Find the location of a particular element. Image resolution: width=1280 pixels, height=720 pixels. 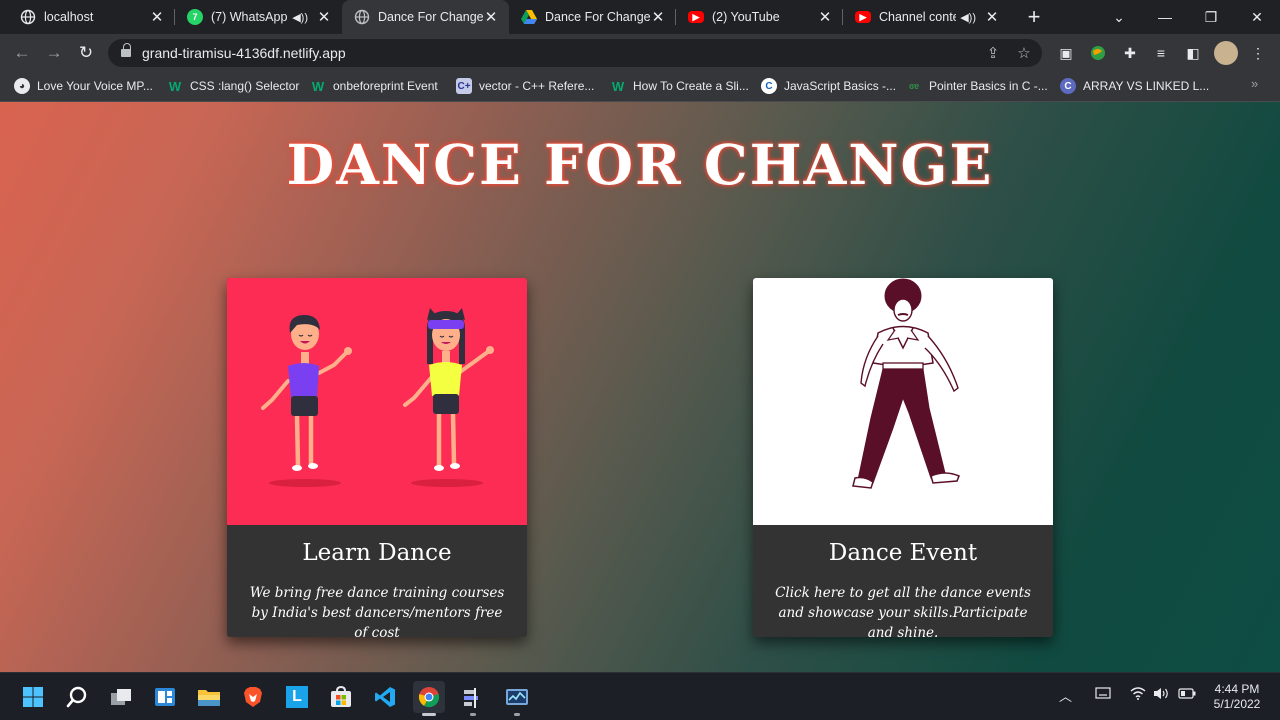

extensions-puzzle-icon: ✚ is located at coordinates (1130, 53).